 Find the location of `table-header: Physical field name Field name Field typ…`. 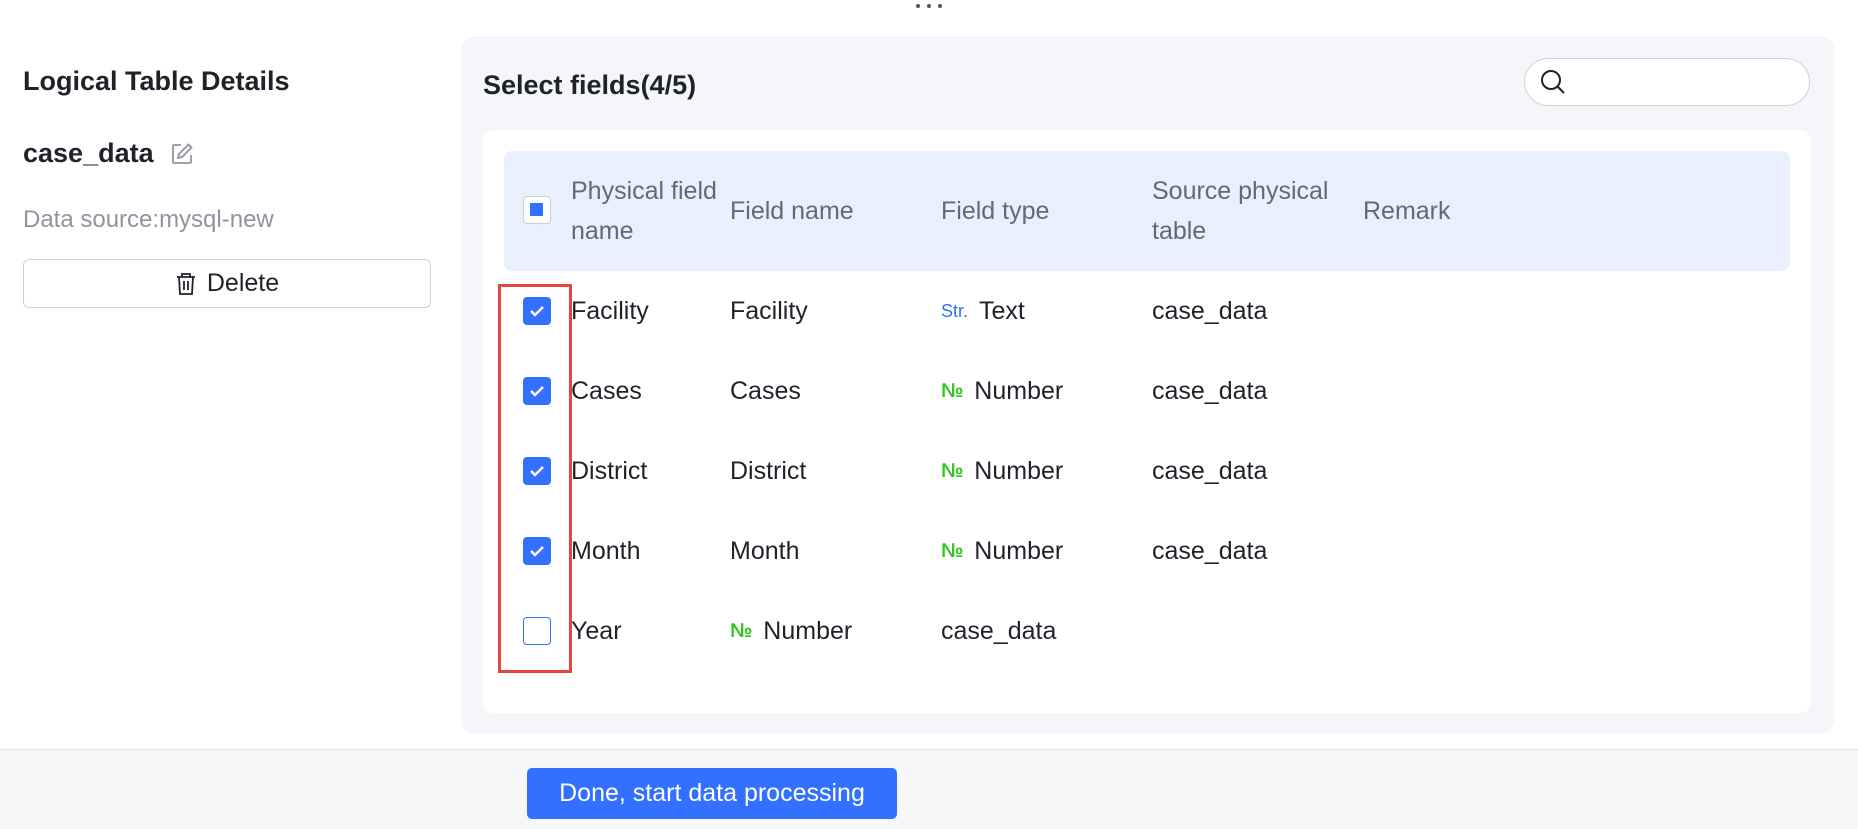

table-header: Physical field name Field name Field typ… is located at coordinates (1147, 211).